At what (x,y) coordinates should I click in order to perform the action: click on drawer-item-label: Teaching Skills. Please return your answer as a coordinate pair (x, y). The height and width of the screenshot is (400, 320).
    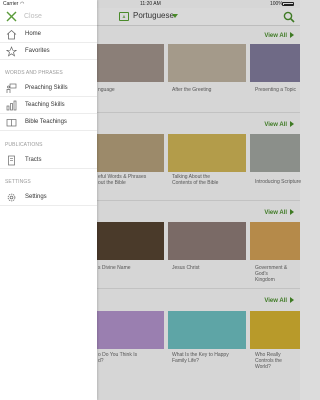
    Looking at the image, I should click on (45, 105).